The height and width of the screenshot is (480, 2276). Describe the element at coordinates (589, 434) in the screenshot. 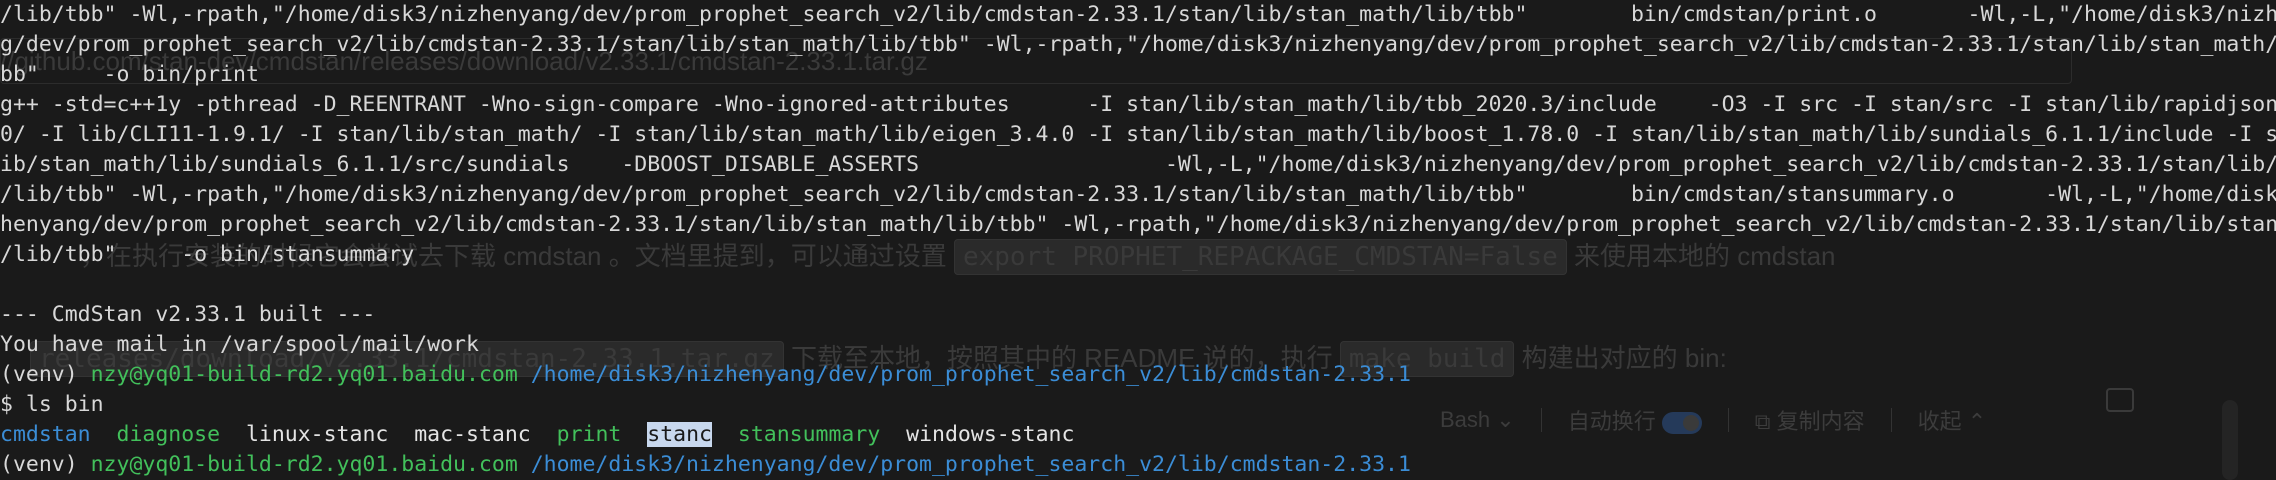

I see `ls-entry-print: print` at that location.